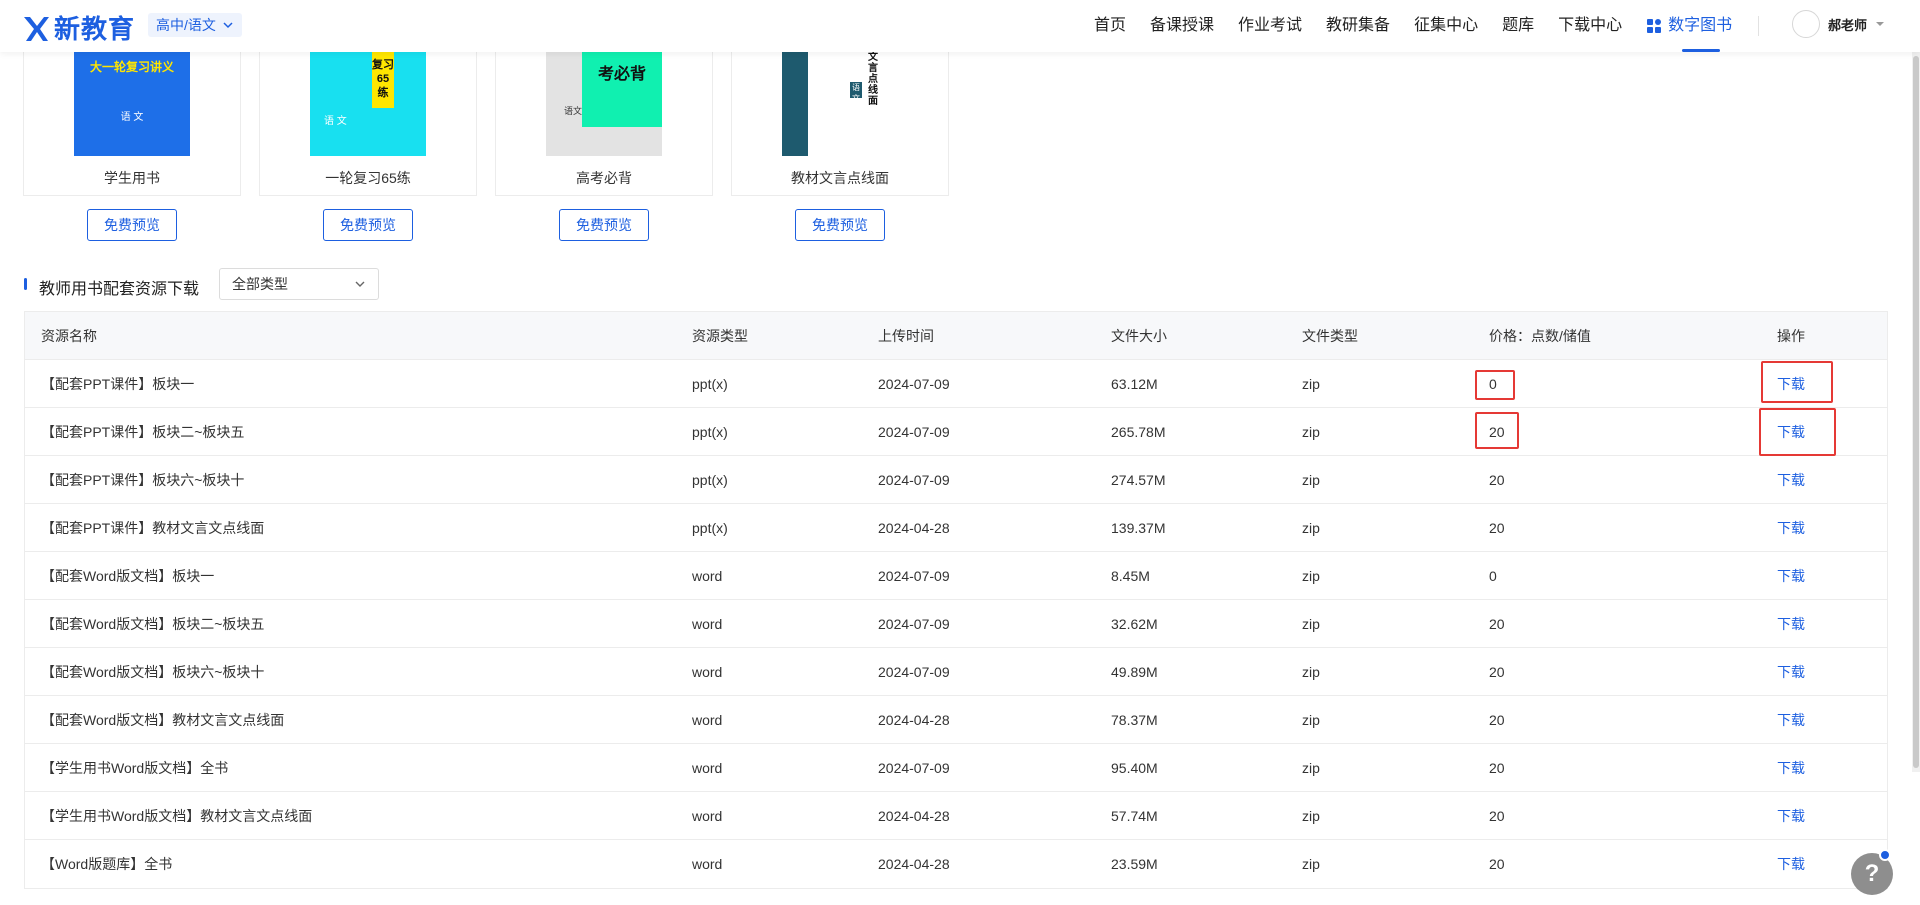  Describe the element at coordinates (873, 79) in the screenshot. I see `cover-text: 文言点线面` at that location.